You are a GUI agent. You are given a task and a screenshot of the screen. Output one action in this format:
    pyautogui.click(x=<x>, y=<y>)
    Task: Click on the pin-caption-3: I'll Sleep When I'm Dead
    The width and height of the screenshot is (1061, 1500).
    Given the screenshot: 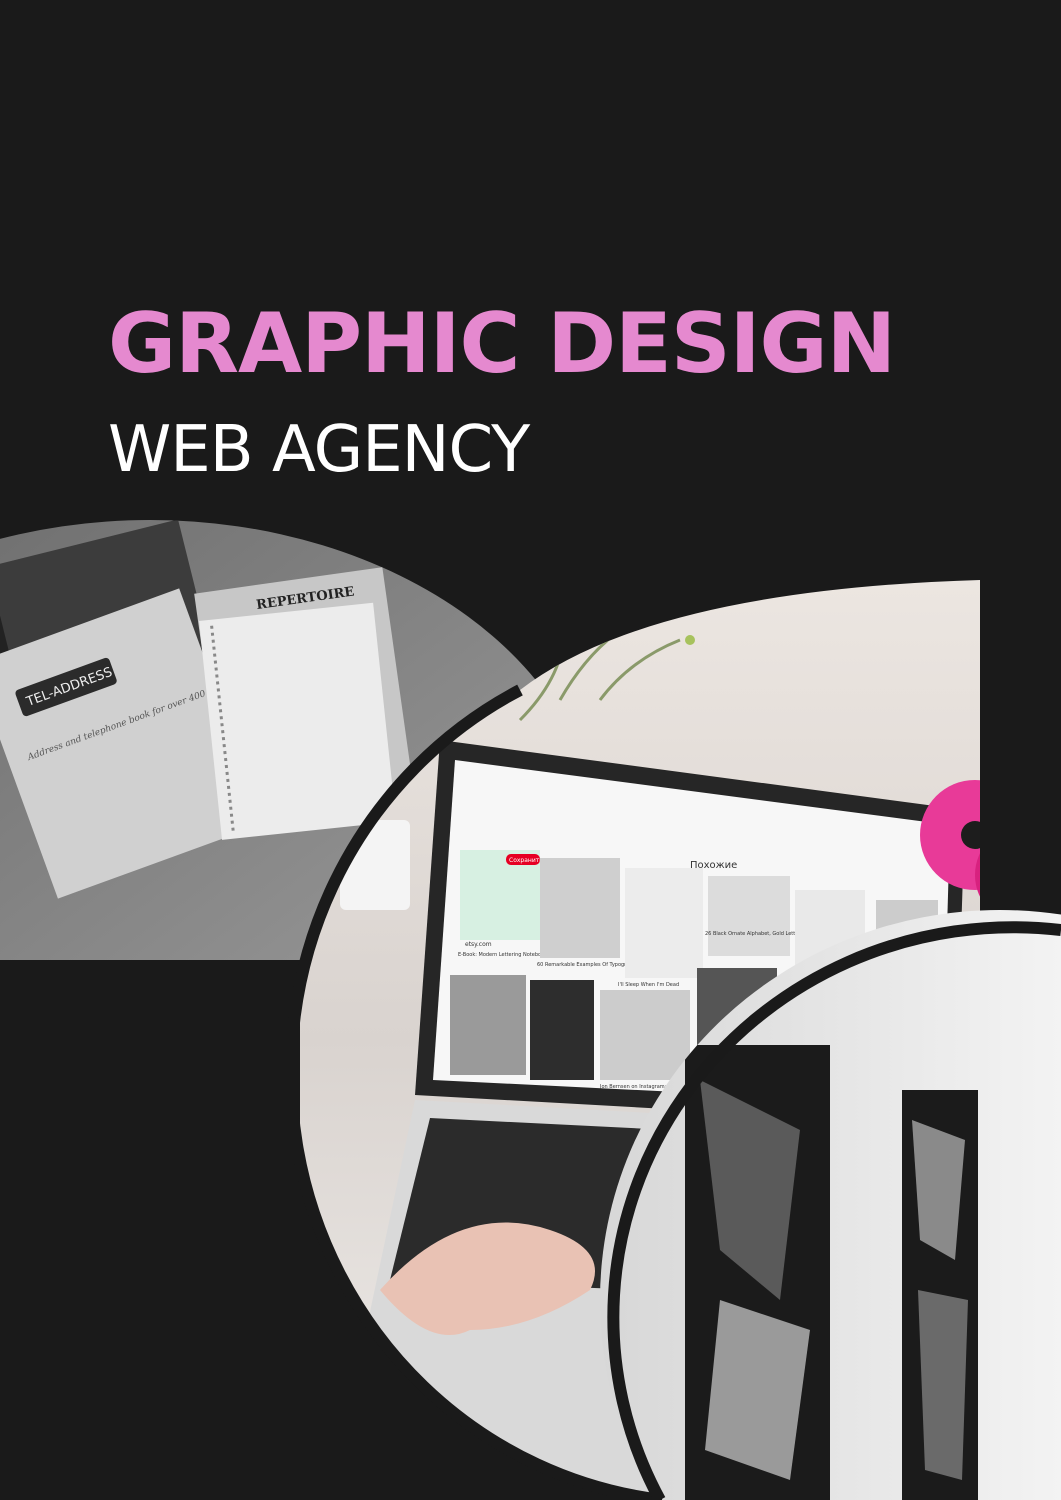 What is the action you would take?
    pyautogui.click(x=648, y=985)
    